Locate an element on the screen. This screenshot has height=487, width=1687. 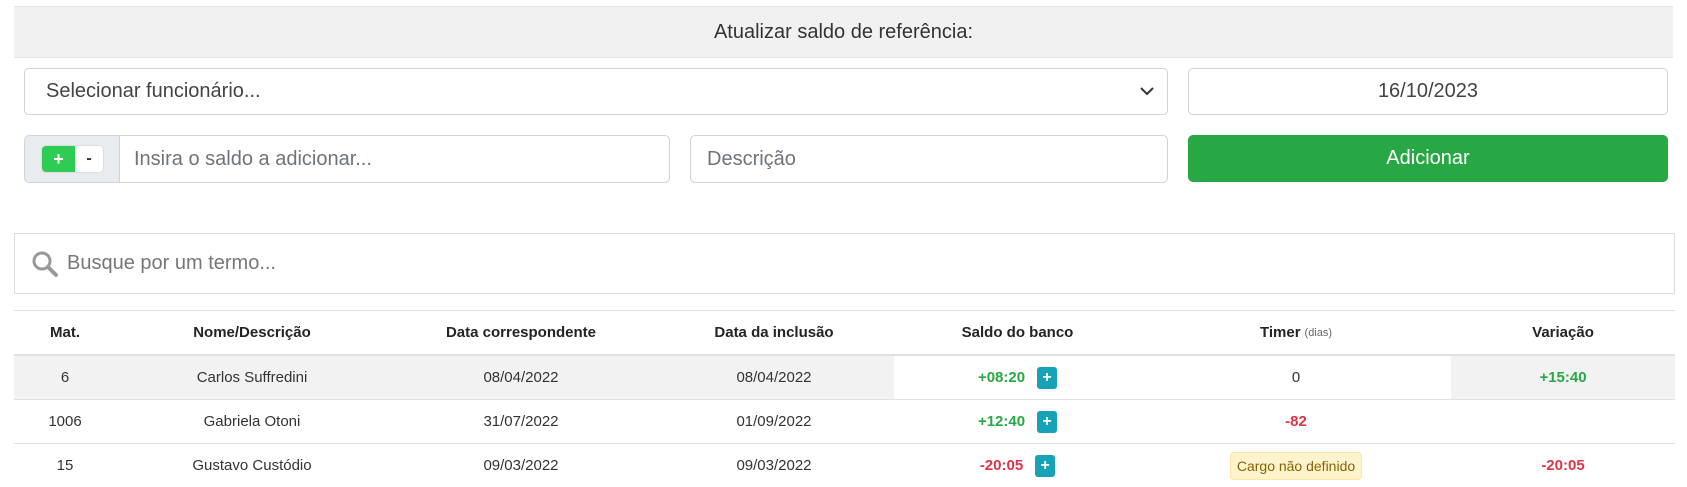
cell-timer: Cargo não definido is located at coordinates (1296, 465).